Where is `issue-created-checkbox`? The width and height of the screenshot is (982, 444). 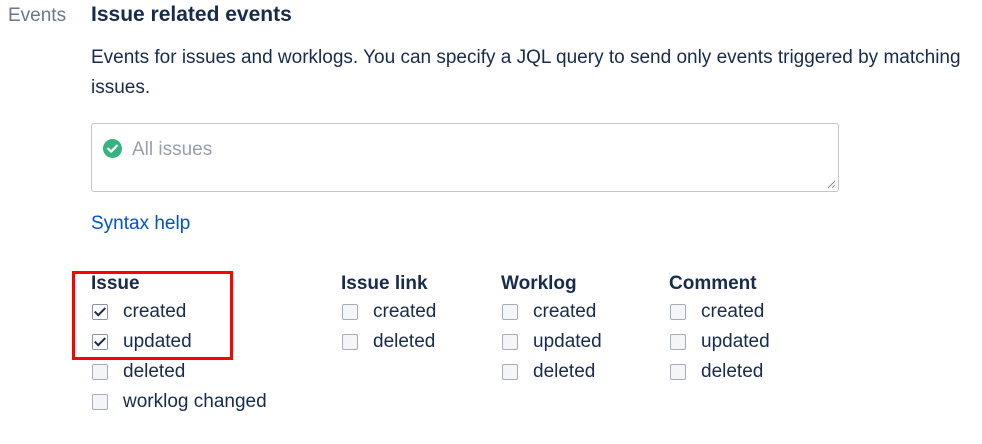 issue-created-checkbox is located at coordinates (100, 312).